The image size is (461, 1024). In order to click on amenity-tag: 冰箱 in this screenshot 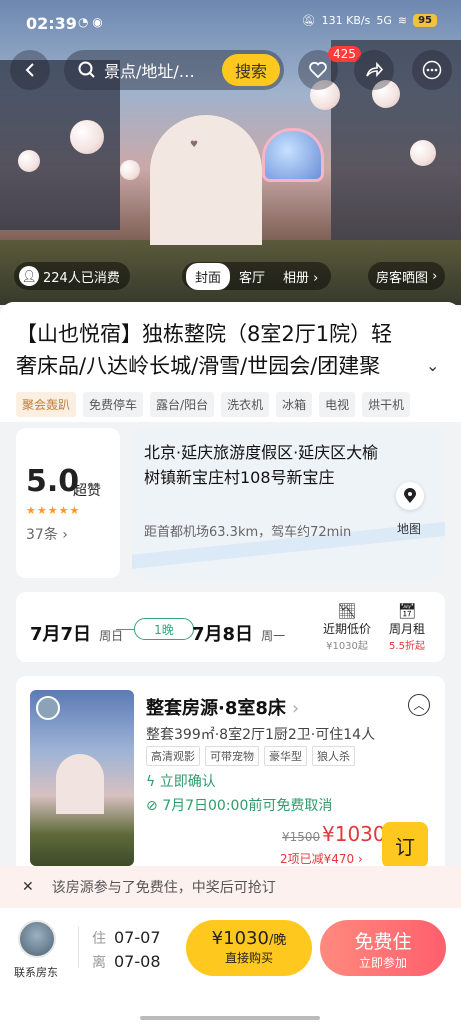, I will do `click(294, 404)`.